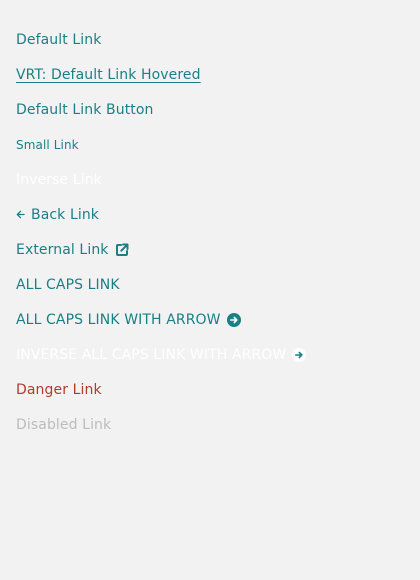  What do you see at coordinates (161, 389) in the screenshot?
I see `row-danger-link: Danger Link` at bounding box center [161, 389].